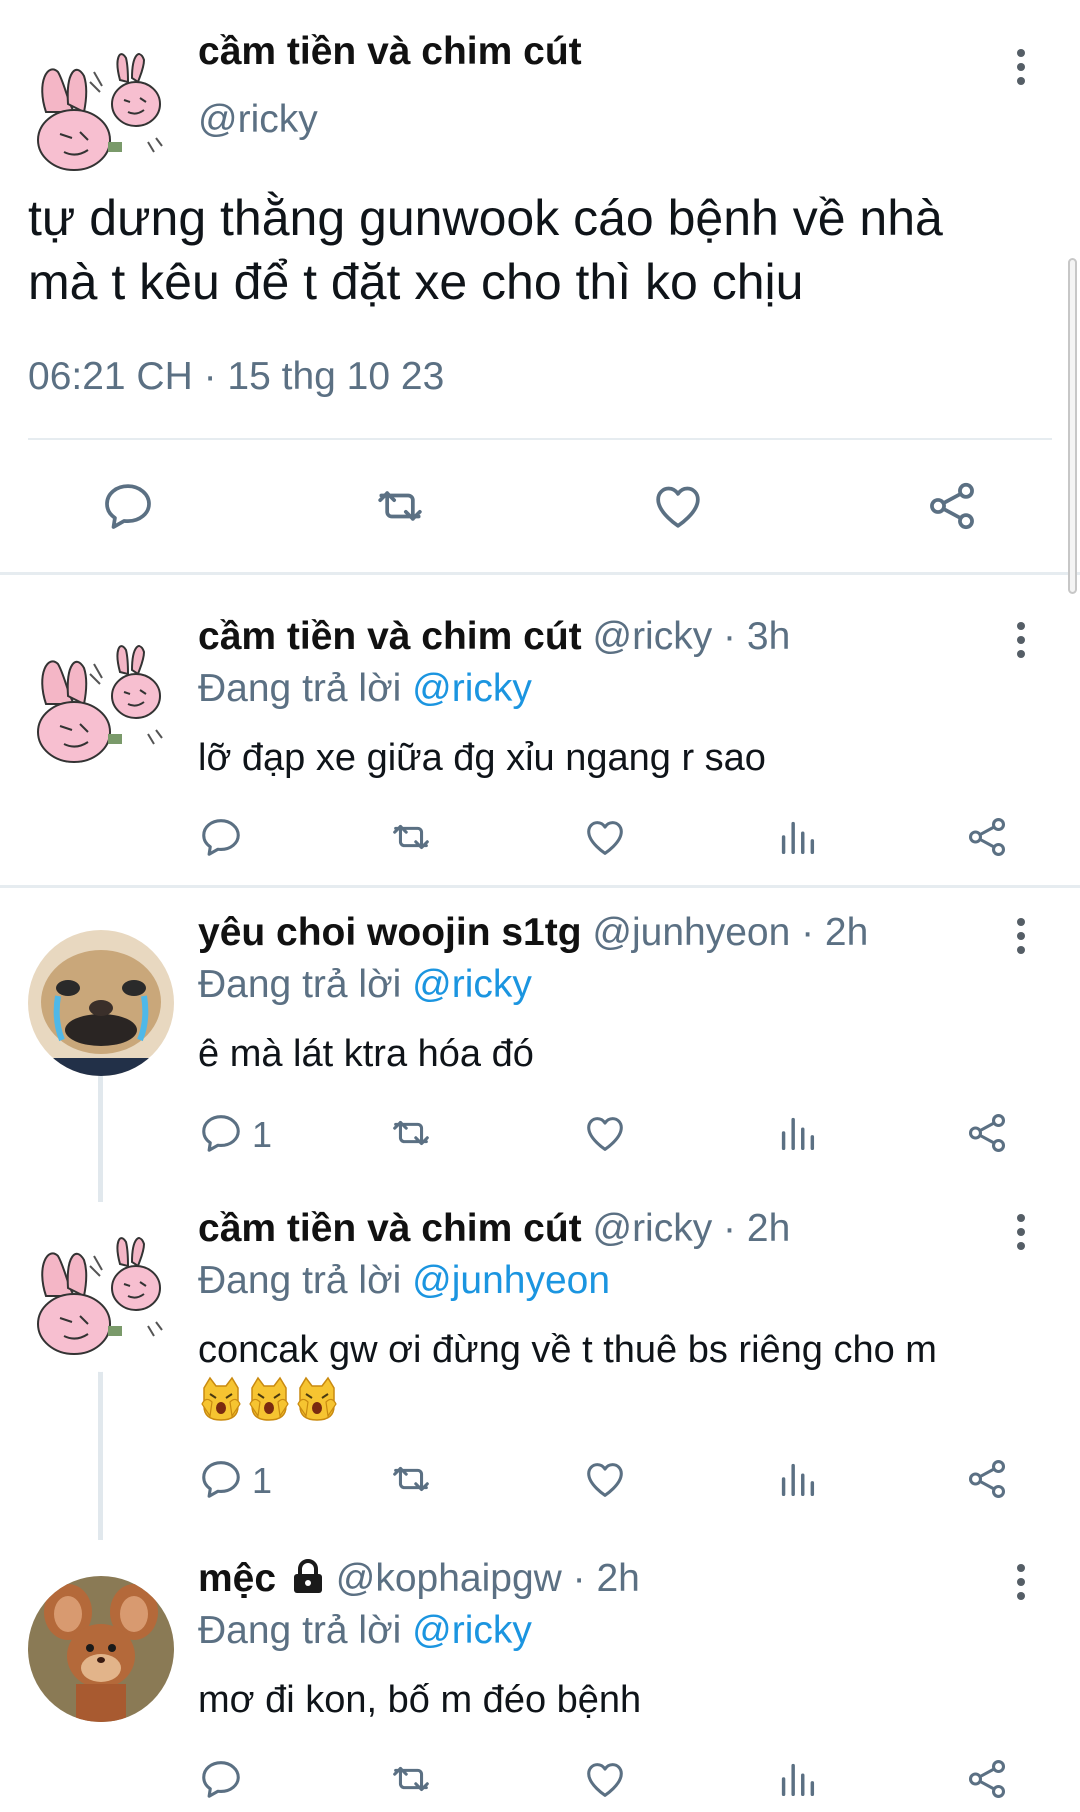 This screenshot has width=1080, height=1812. Describe the element at coordinates (725, 932) in the screenshot. I see `author-handle-time: @junhyeon · 2h` at that location.